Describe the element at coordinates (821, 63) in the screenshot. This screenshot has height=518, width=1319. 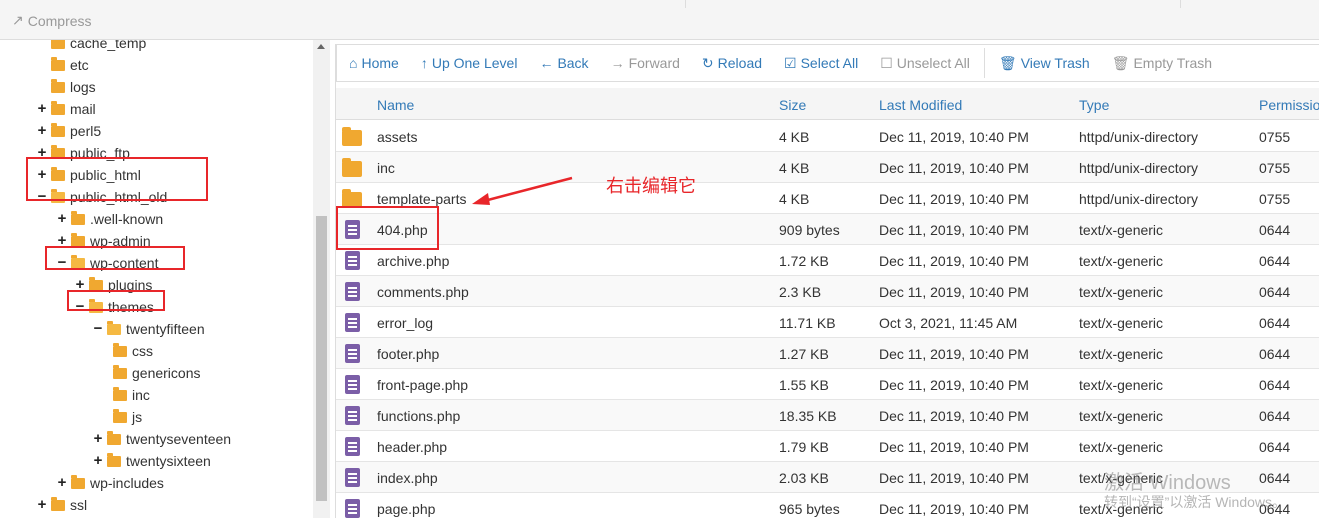
I see `select-all-button: ☑ Select All` at that location.